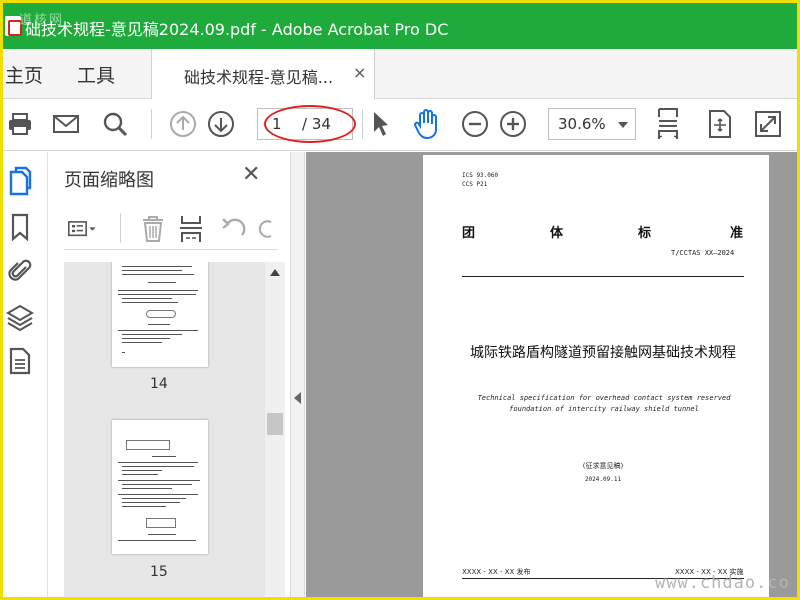  Describe the element at coordinates (159, 384) in the screenshot. I see `thumbnail-page-number: 14` at that location.